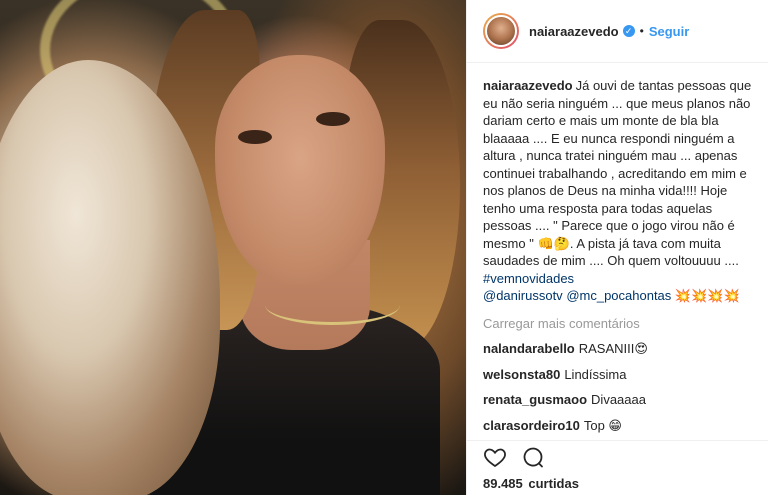 The width and height of the screenshot is (768, 495). Describe the element at coordinates (528, 85) in the screenshot. I see `caption-username: naiaraazevedo` at that location.